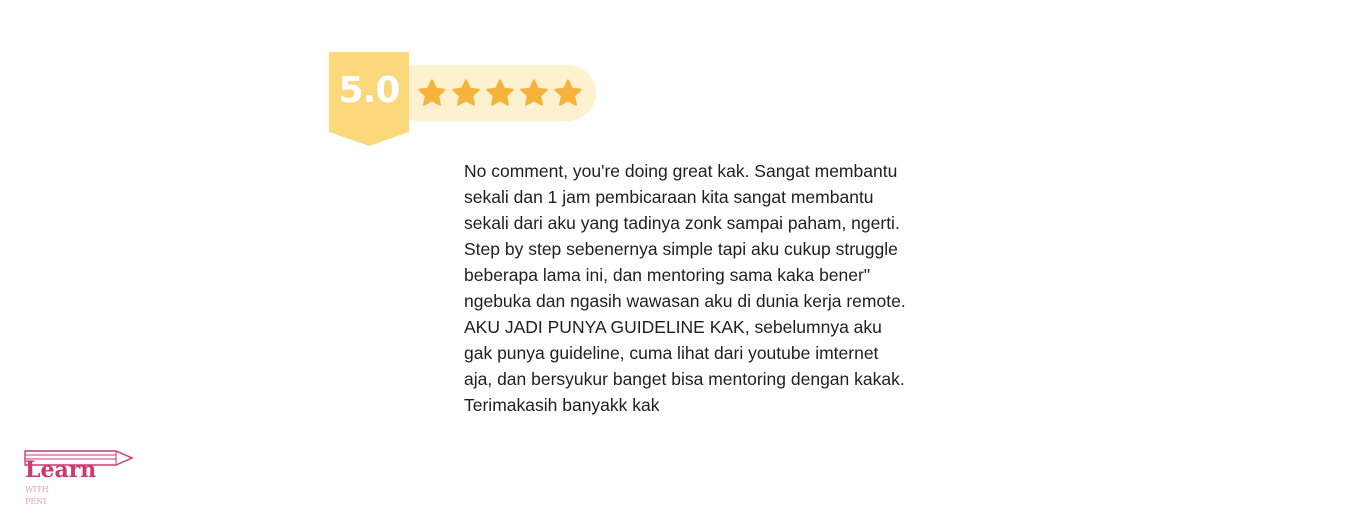 Image resolution: width=1366 pixels, height=518 pixels. Describe the element at coordinates (61, 470) in the screenshot. I see `logo-wordmark: Learn` at that location.